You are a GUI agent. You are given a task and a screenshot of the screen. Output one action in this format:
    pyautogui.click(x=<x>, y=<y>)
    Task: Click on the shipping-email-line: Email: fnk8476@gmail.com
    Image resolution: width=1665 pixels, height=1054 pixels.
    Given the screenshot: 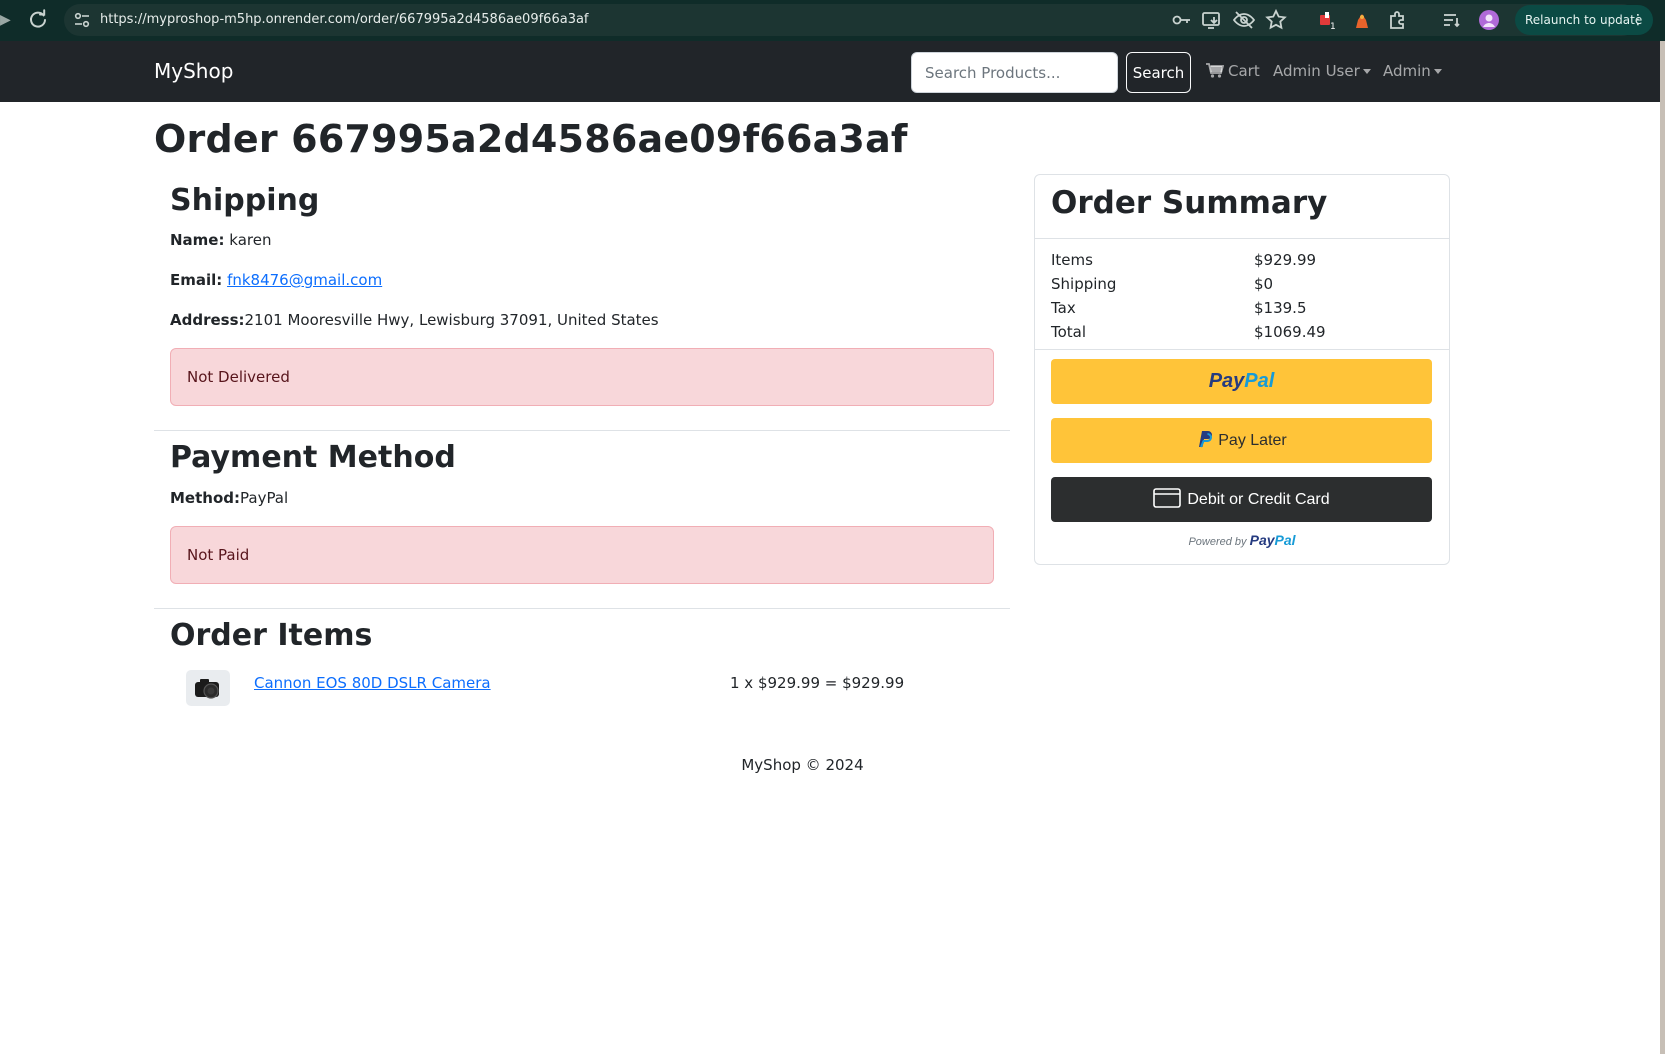 What is the action you would take?
    pyautogui.click(x=276, y=280)
    